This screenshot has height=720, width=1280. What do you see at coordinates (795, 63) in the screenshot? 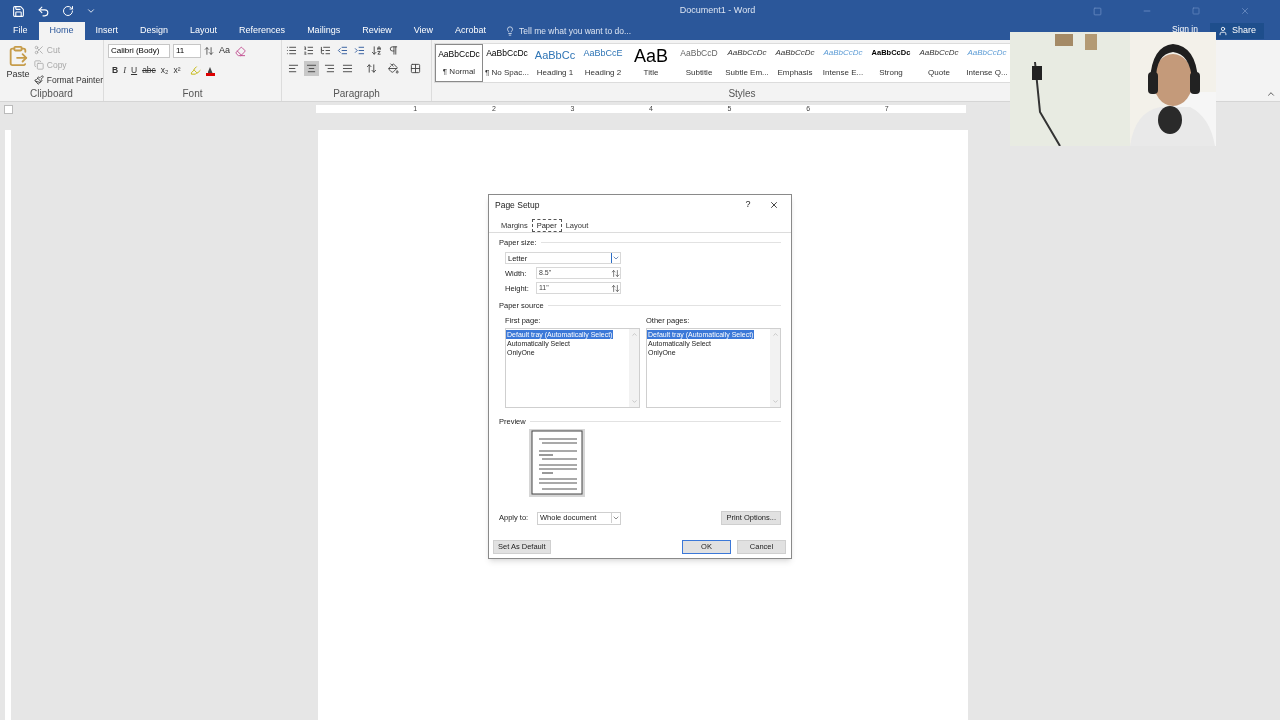
I see `style-item: AaBbCcDc Emphasis` at bounding box center [795, 63].